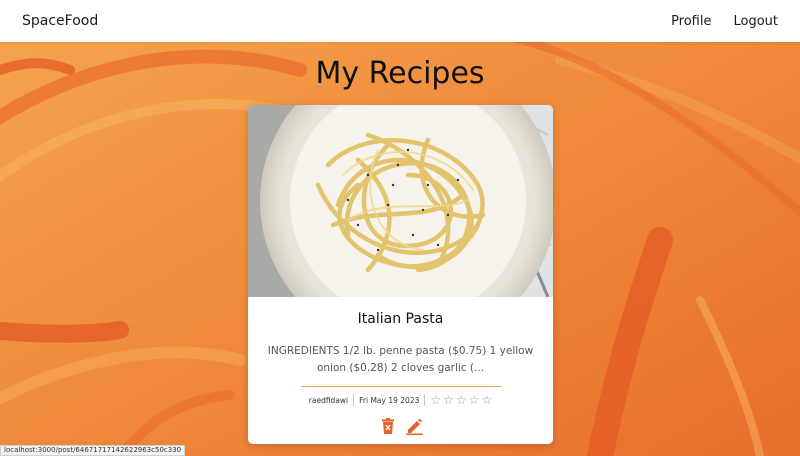 The height and width of the screenshot is (456, 800). What do you see at coordinates (60, 21) in the screenshot?
I see `brand-logo-link: SpaceFood` at bounding box center [60, 21].